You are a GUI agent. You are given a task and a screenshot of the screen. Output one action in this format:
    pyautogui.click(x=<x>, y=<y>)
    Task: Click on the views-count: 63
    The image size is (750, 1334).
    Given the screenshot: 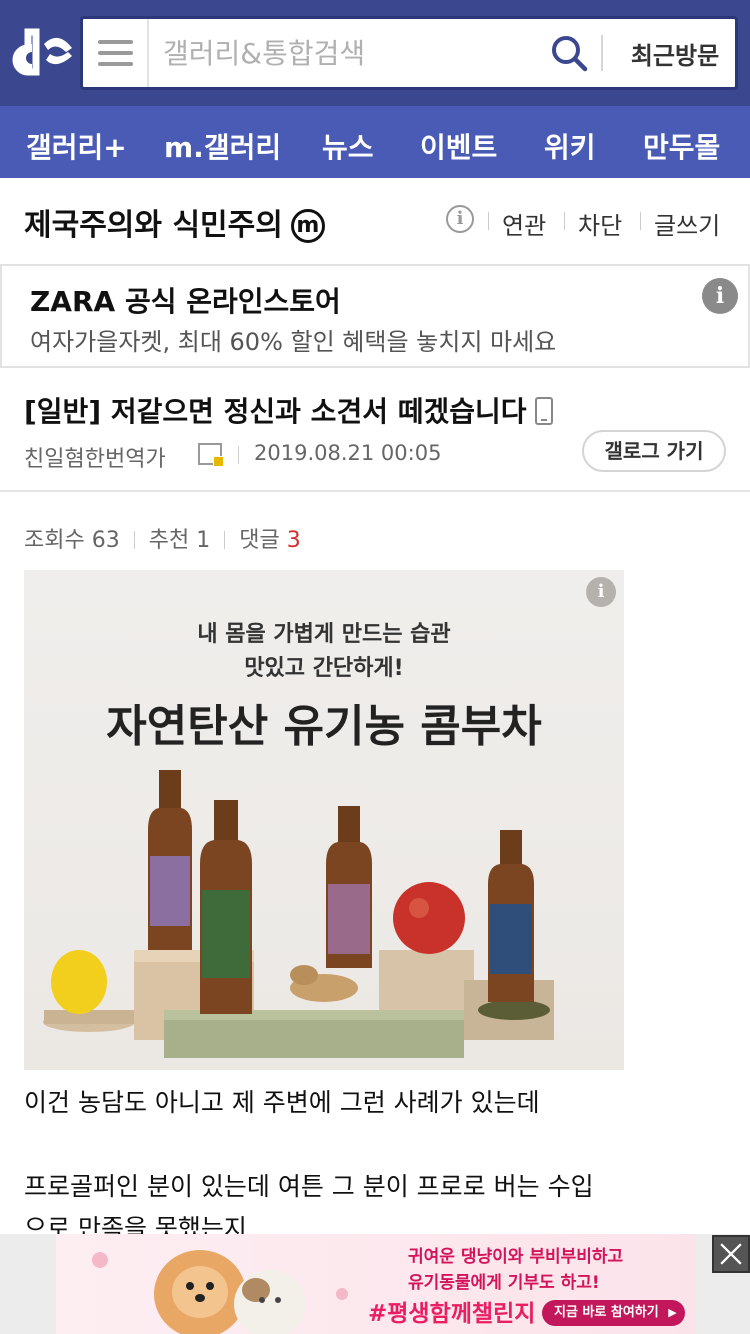 What is the action you would take?
    pyautogui.click(x=105, y=540)
    